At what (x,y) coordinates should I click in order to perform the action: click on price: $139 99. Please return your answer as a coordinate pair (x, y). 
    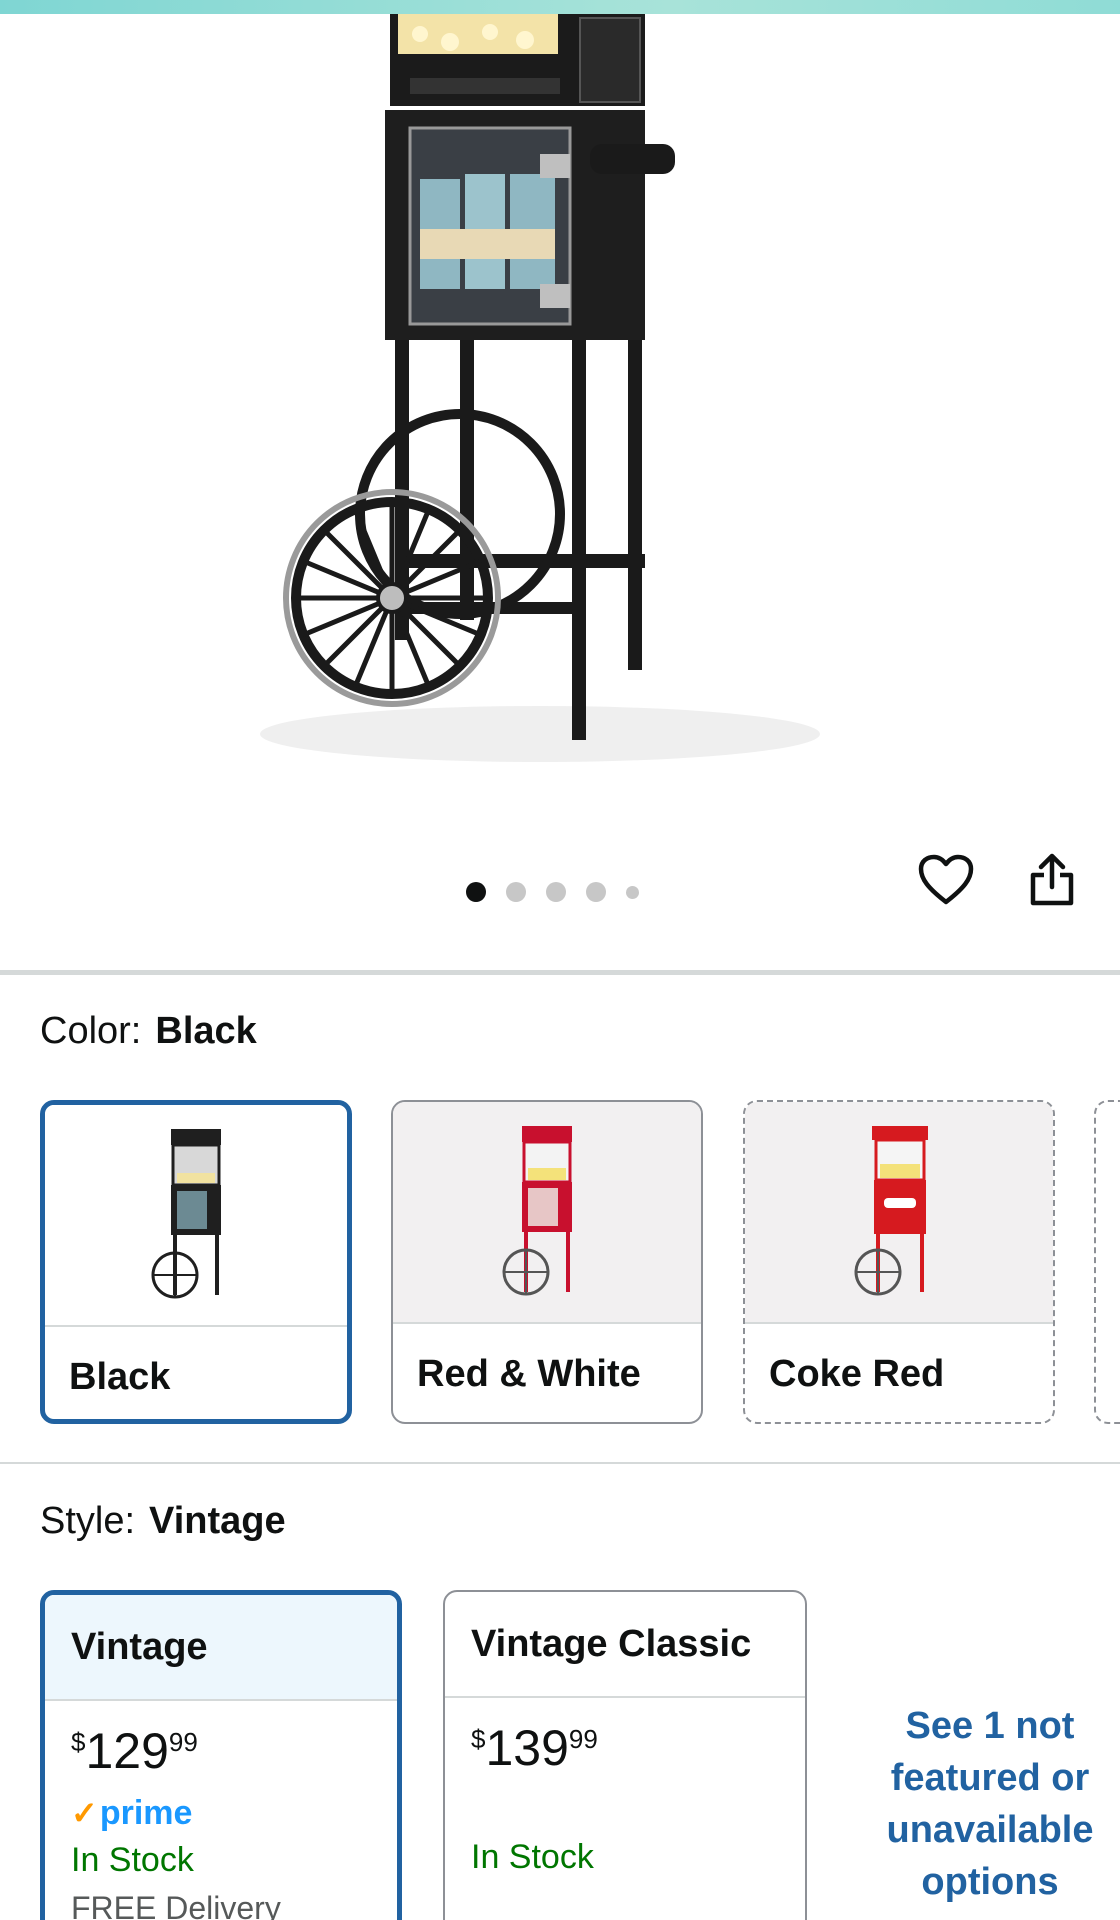
    Looking at the image, I should click on (625, 1748).